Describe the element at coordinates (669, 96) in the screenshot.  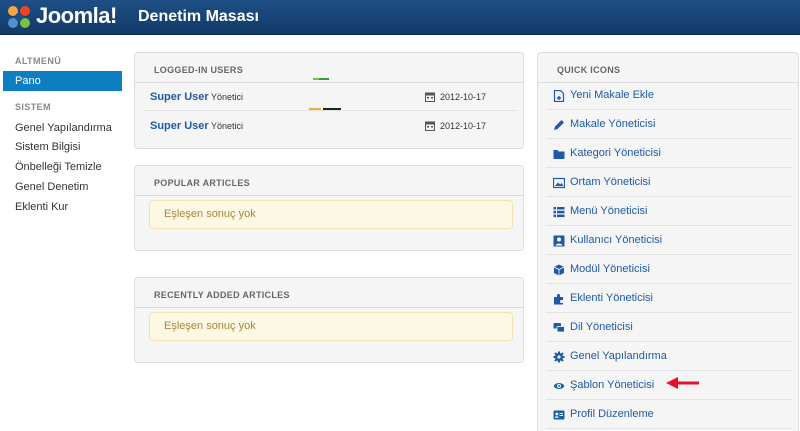
I see `quick-icon-new-article: Yeni Makale Ekle` at that location.